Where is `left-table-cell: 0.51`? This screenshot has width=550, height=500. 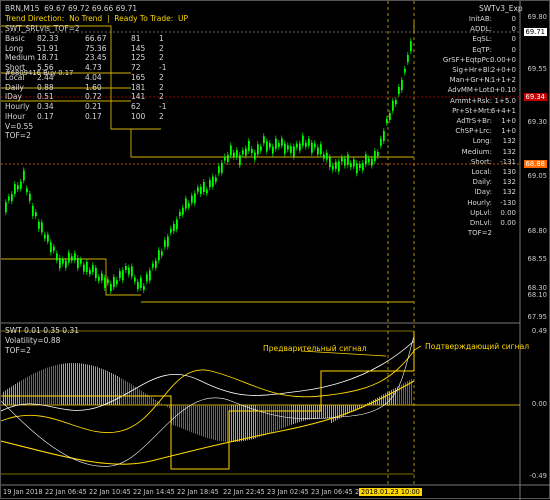
left-table-cell: 0.51 is located at coordinates (45, 96).